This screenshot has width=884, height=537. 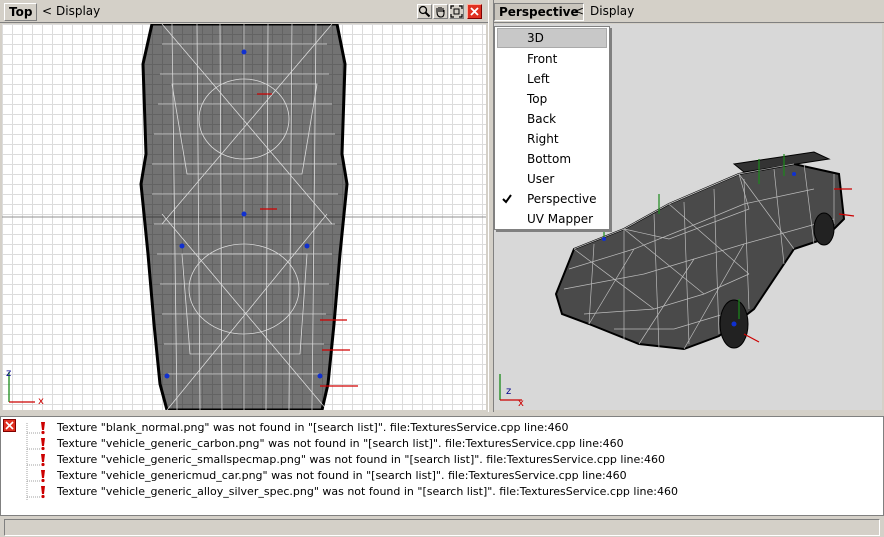 What do you see at coordinates (538, 79) in the screenshot?
I see `menu-item-label: Left` at bounding box center [538, 79].